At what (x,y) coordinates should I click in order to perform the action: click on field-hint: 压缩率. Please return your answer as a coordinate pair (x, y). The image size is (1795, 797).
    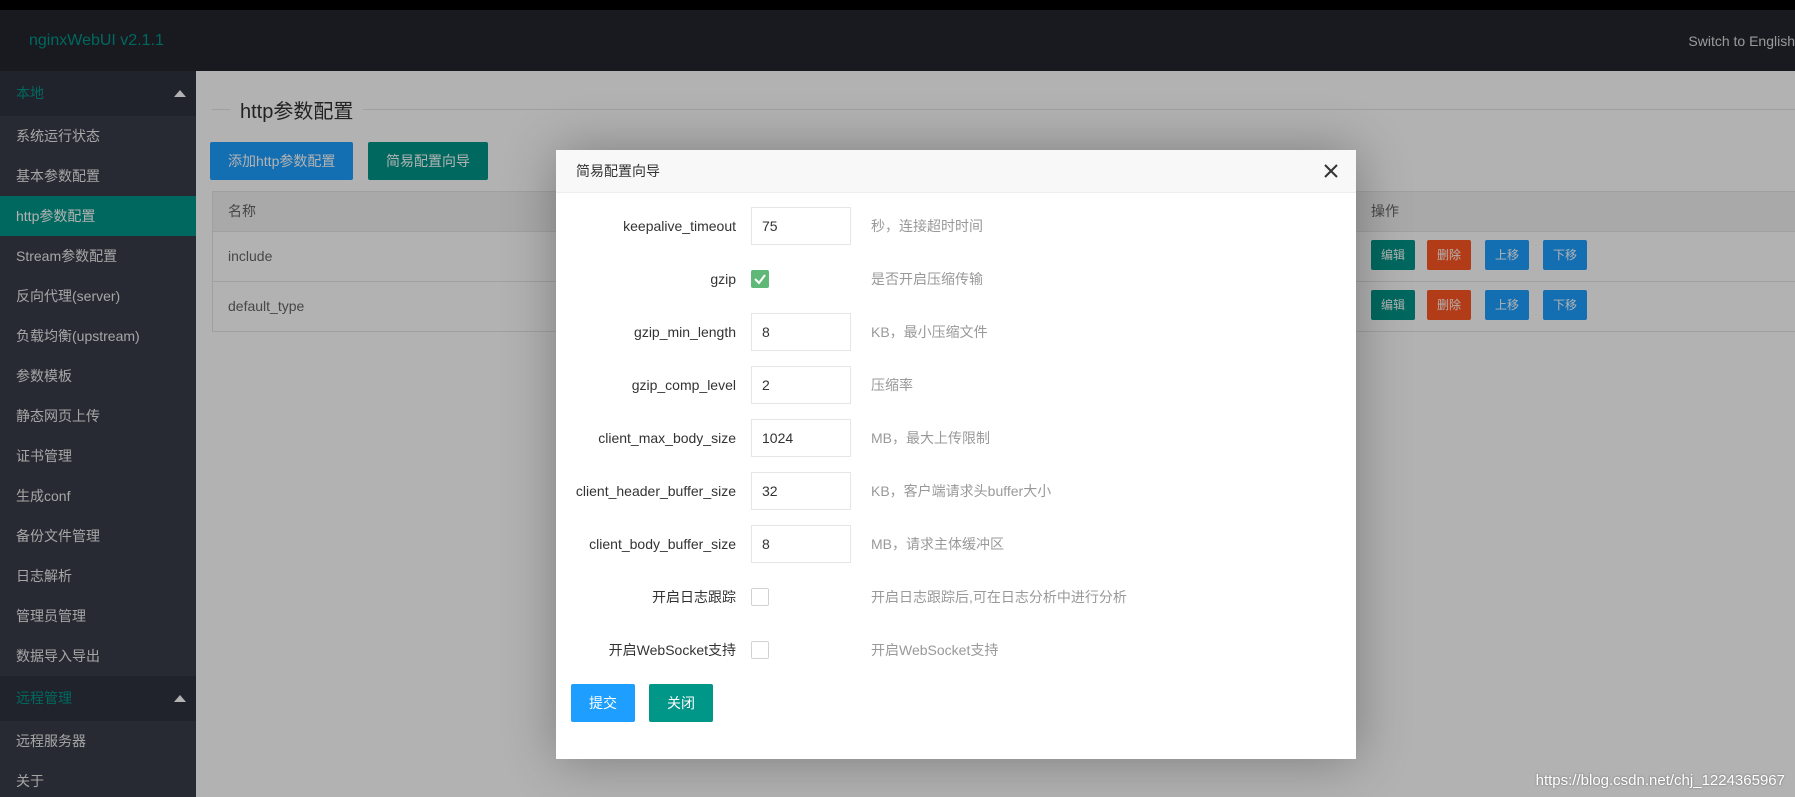
    Looking at the image, I should click on (892, 385).